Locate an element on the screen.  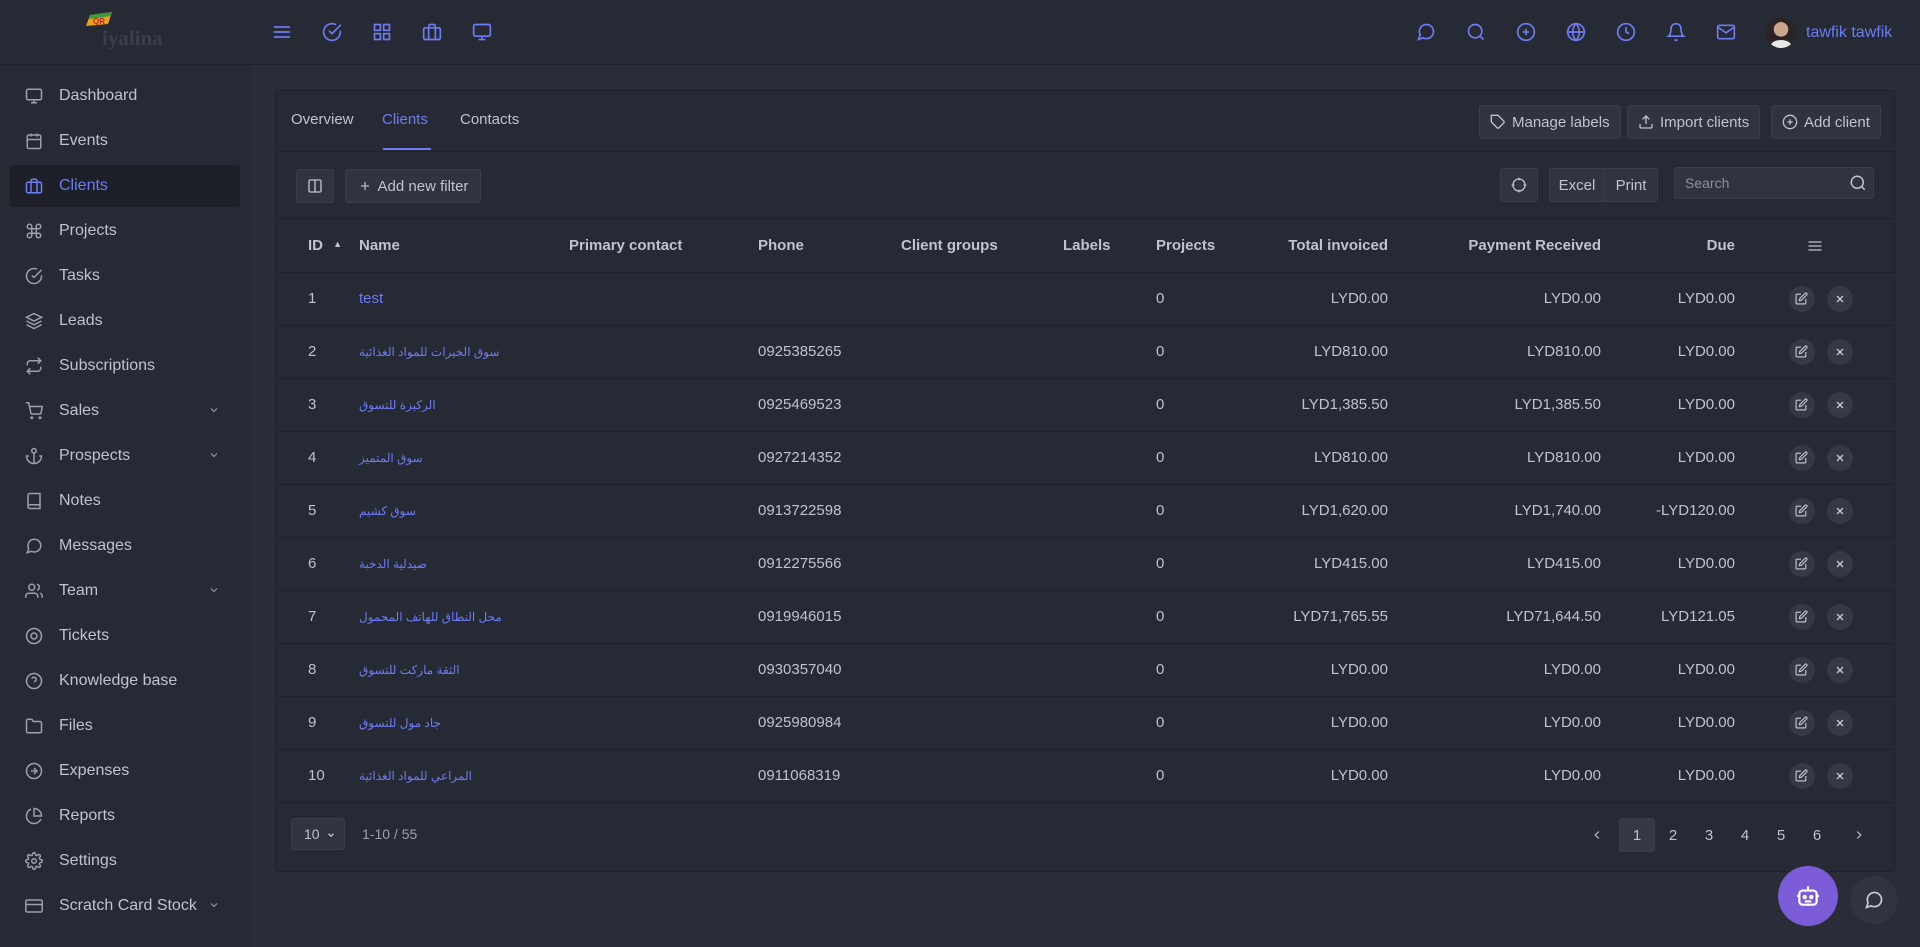
add-filter-button: Add new filter is located at coordinates (413, 186).